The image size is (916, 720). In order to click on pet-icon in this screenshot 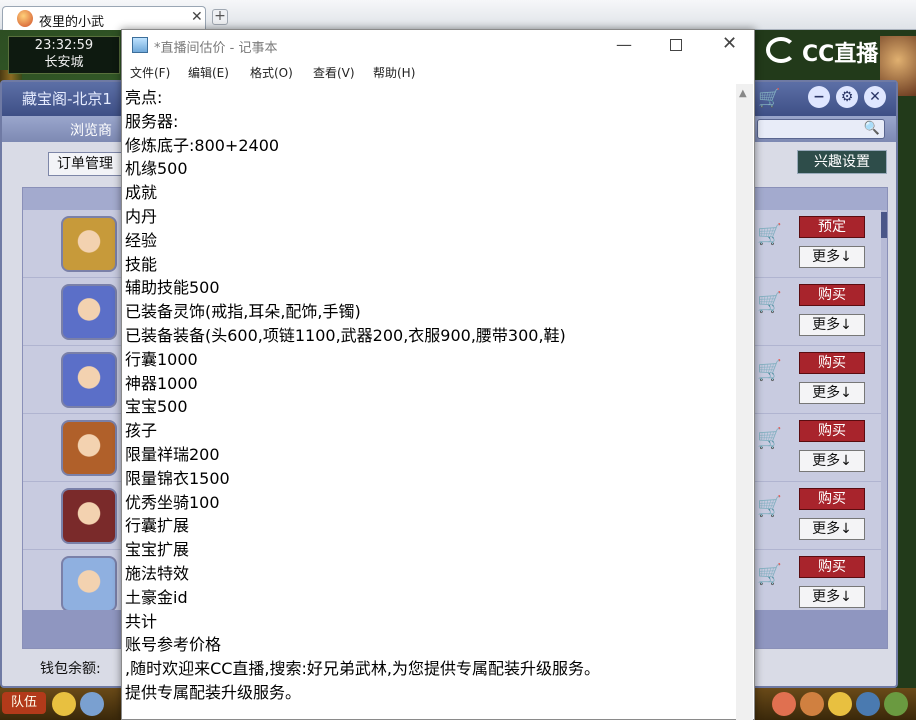, I will do `click(812, 704)`.